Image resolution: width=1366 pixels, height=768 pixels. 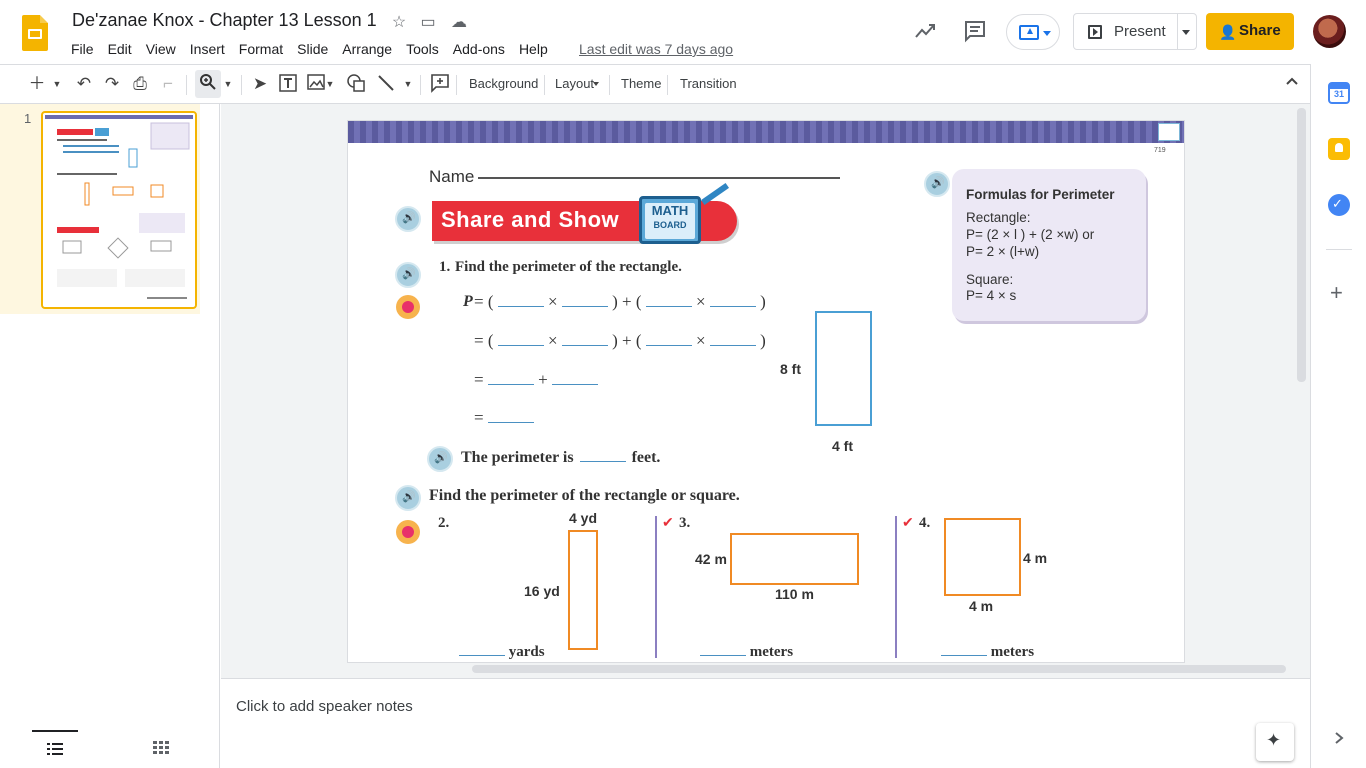 What do you see at coordinates (161, 49) in the screenshot?
I see `menu-view: View` at bounding box center [161, 49].